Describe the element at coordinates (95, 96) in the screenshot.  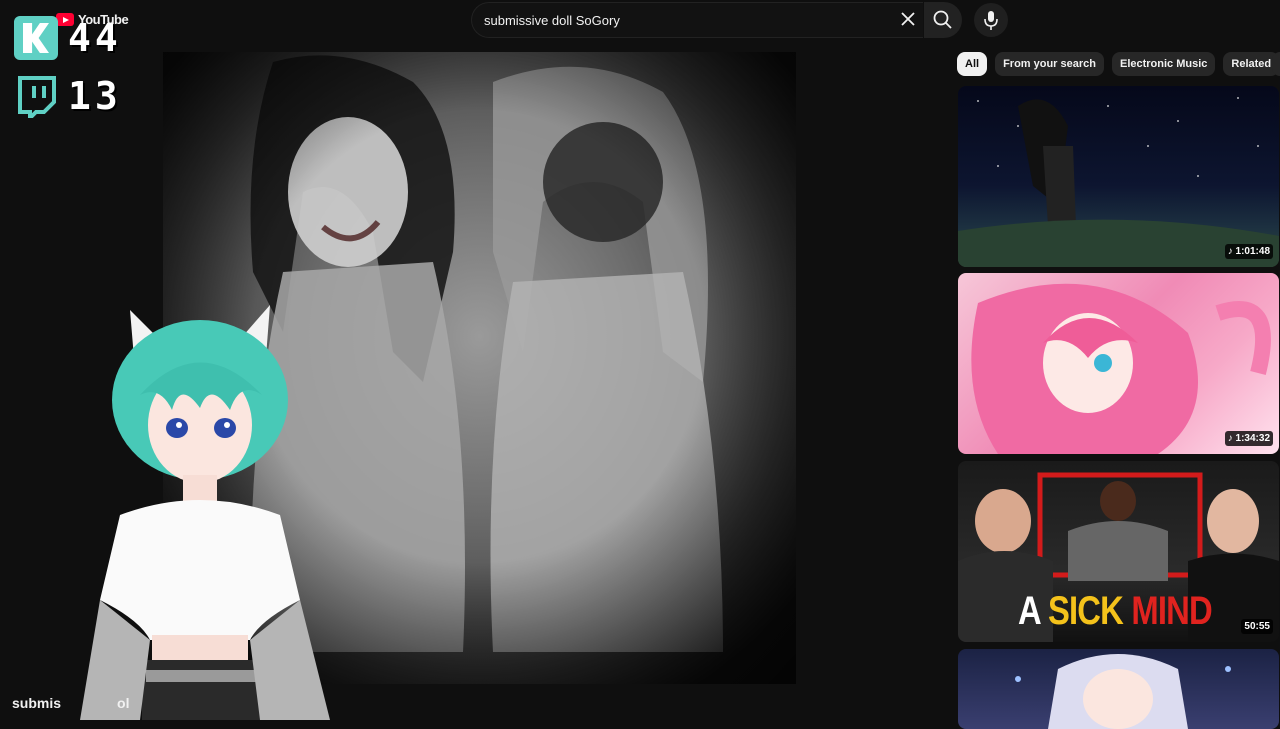
I see `twitch-viewer-count: 13` at that location.